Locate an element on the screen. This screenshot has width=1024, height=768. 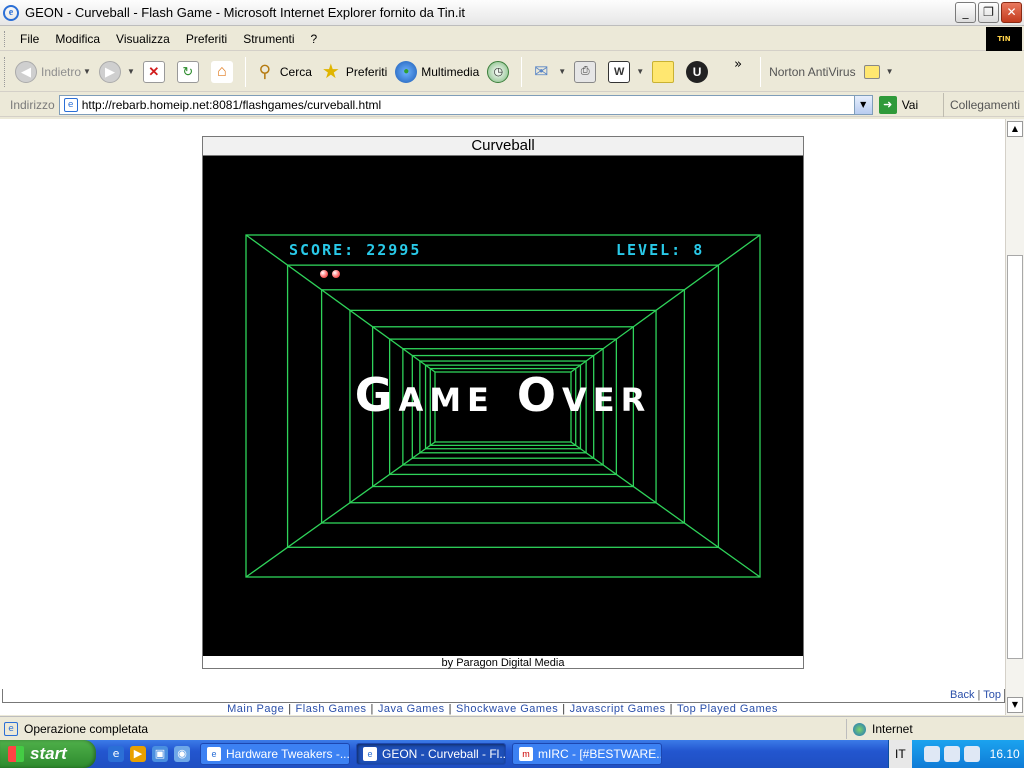
zone-label: Internet is located at coordinates (892, 729).